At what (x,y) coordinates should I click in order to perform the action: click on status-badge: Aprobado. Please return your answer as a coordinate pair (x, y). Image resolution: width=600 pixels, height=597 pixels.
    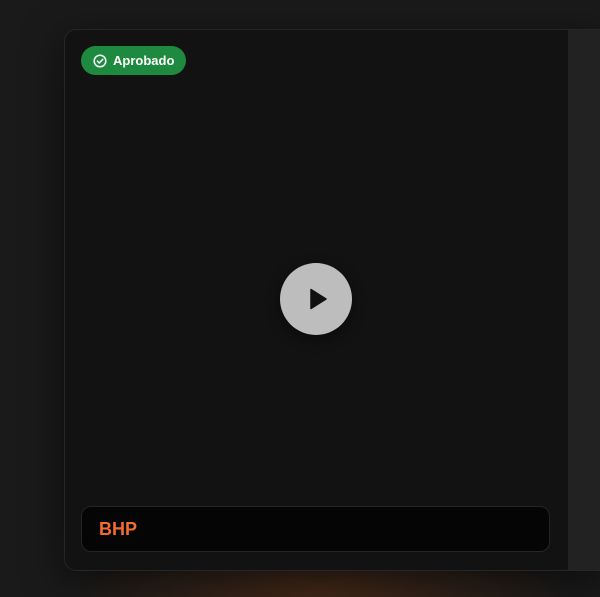
    Looking at the image, I should click on (134, 60).